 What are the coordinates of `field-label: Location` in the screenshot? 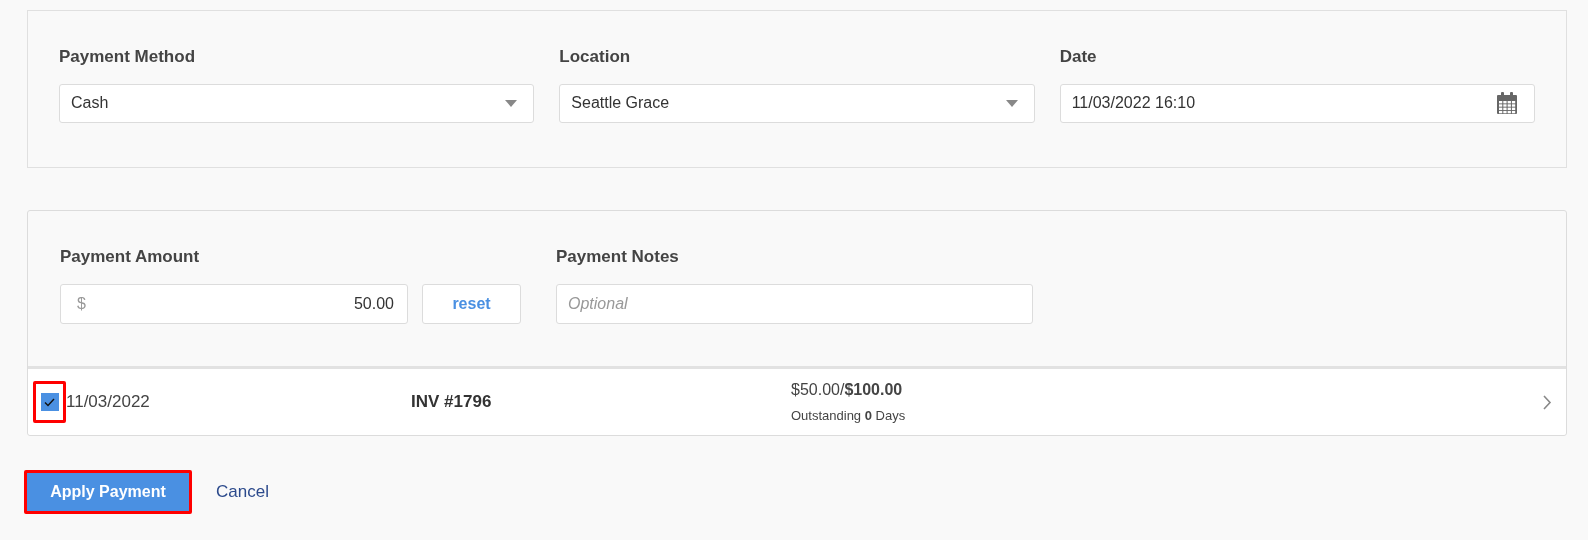 It's located at (595, 57).